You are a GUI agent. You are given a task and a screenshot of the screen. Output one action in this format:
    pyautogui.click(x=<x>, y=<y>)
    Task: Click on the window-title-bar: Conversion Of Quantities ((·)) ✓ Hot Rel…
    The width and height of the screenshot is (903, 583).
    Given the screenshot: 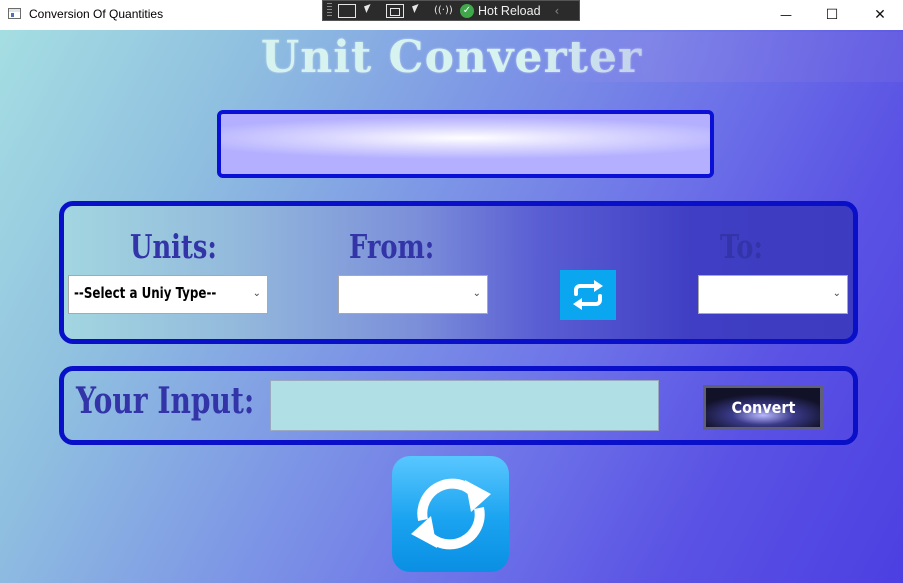 What is the action you would take?
    pyautogui.click(x=451, y=15)
    